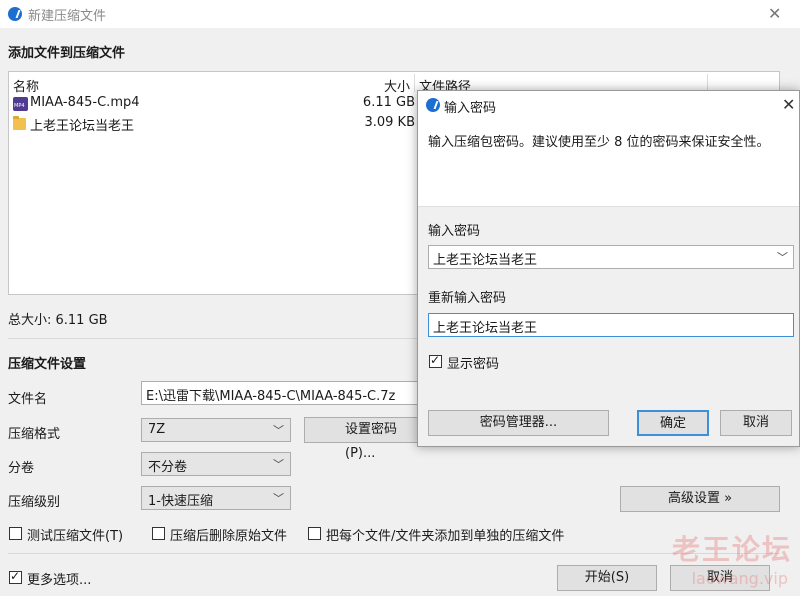  I want to click on file-size: 6.11 GB, so click(388, 102).